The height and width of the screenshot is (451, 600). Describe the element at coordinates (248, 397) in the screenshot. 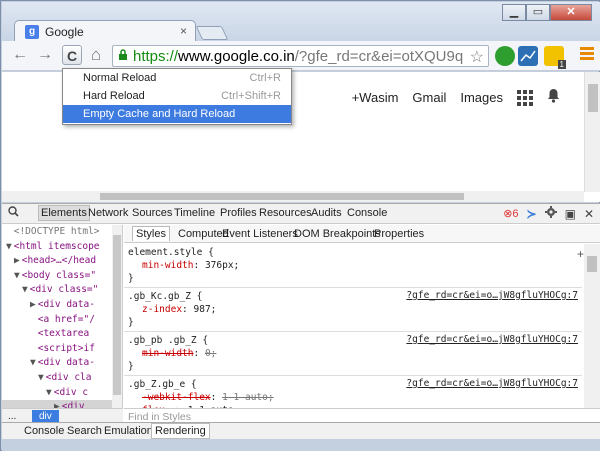

I see `css-value: 1 1 auto;` at that location.